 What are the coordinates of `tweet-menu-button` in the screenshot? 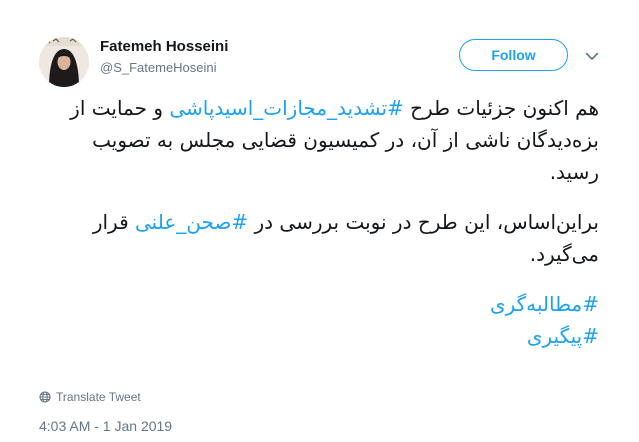 It's located at (592, 56).